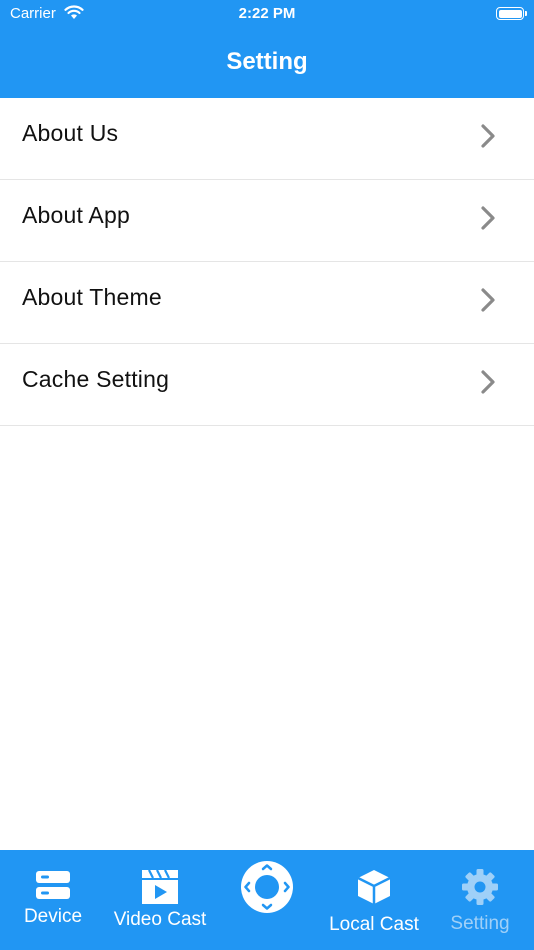 The height and width of the screenshot is (950, 534). What do you see at coordinates (267, 303) in the screenshot?
I see `settings-item-about-theme: About Theme` at bounding box center [267, 303].